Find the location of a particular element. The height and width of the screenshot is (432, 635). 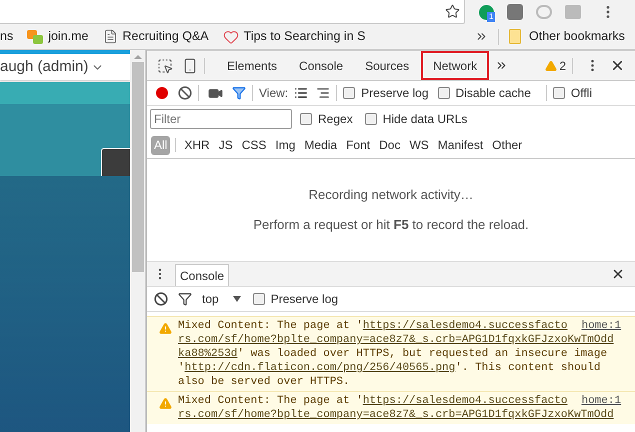

devtools-tab: Network is located at coordinates (455, 65).